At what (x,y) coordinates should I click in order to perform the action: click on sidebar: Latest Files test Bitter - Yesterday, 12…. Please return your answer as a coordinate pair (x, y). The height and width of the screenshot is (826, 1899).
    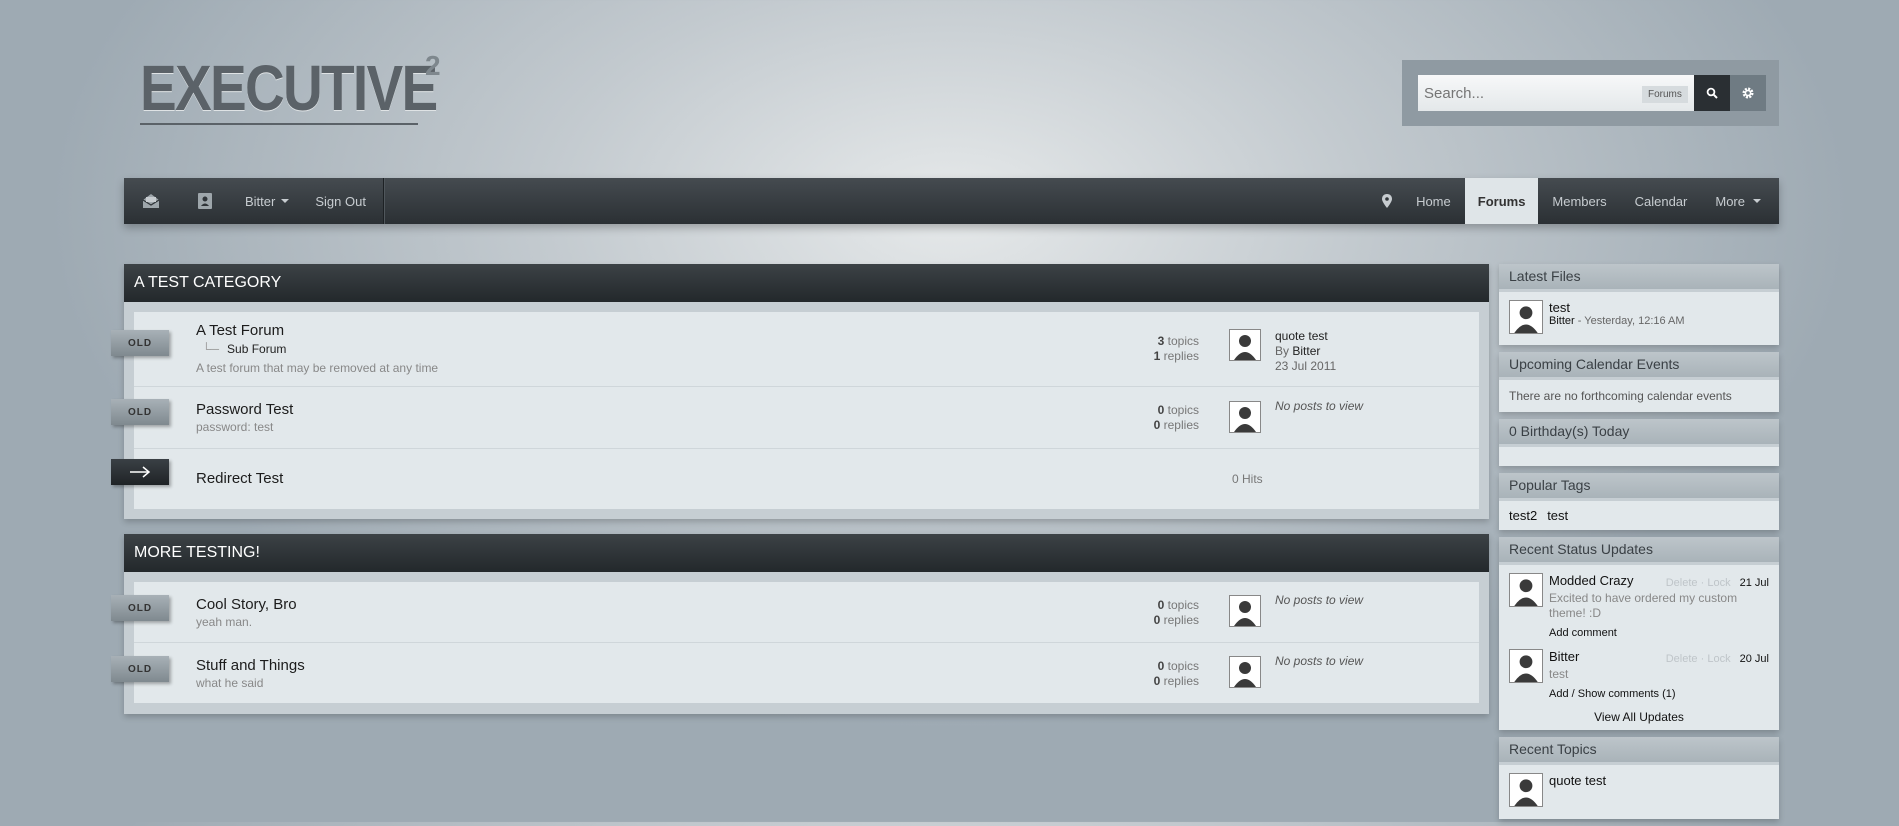
    Looking at the image, I should click on (1639, 545).